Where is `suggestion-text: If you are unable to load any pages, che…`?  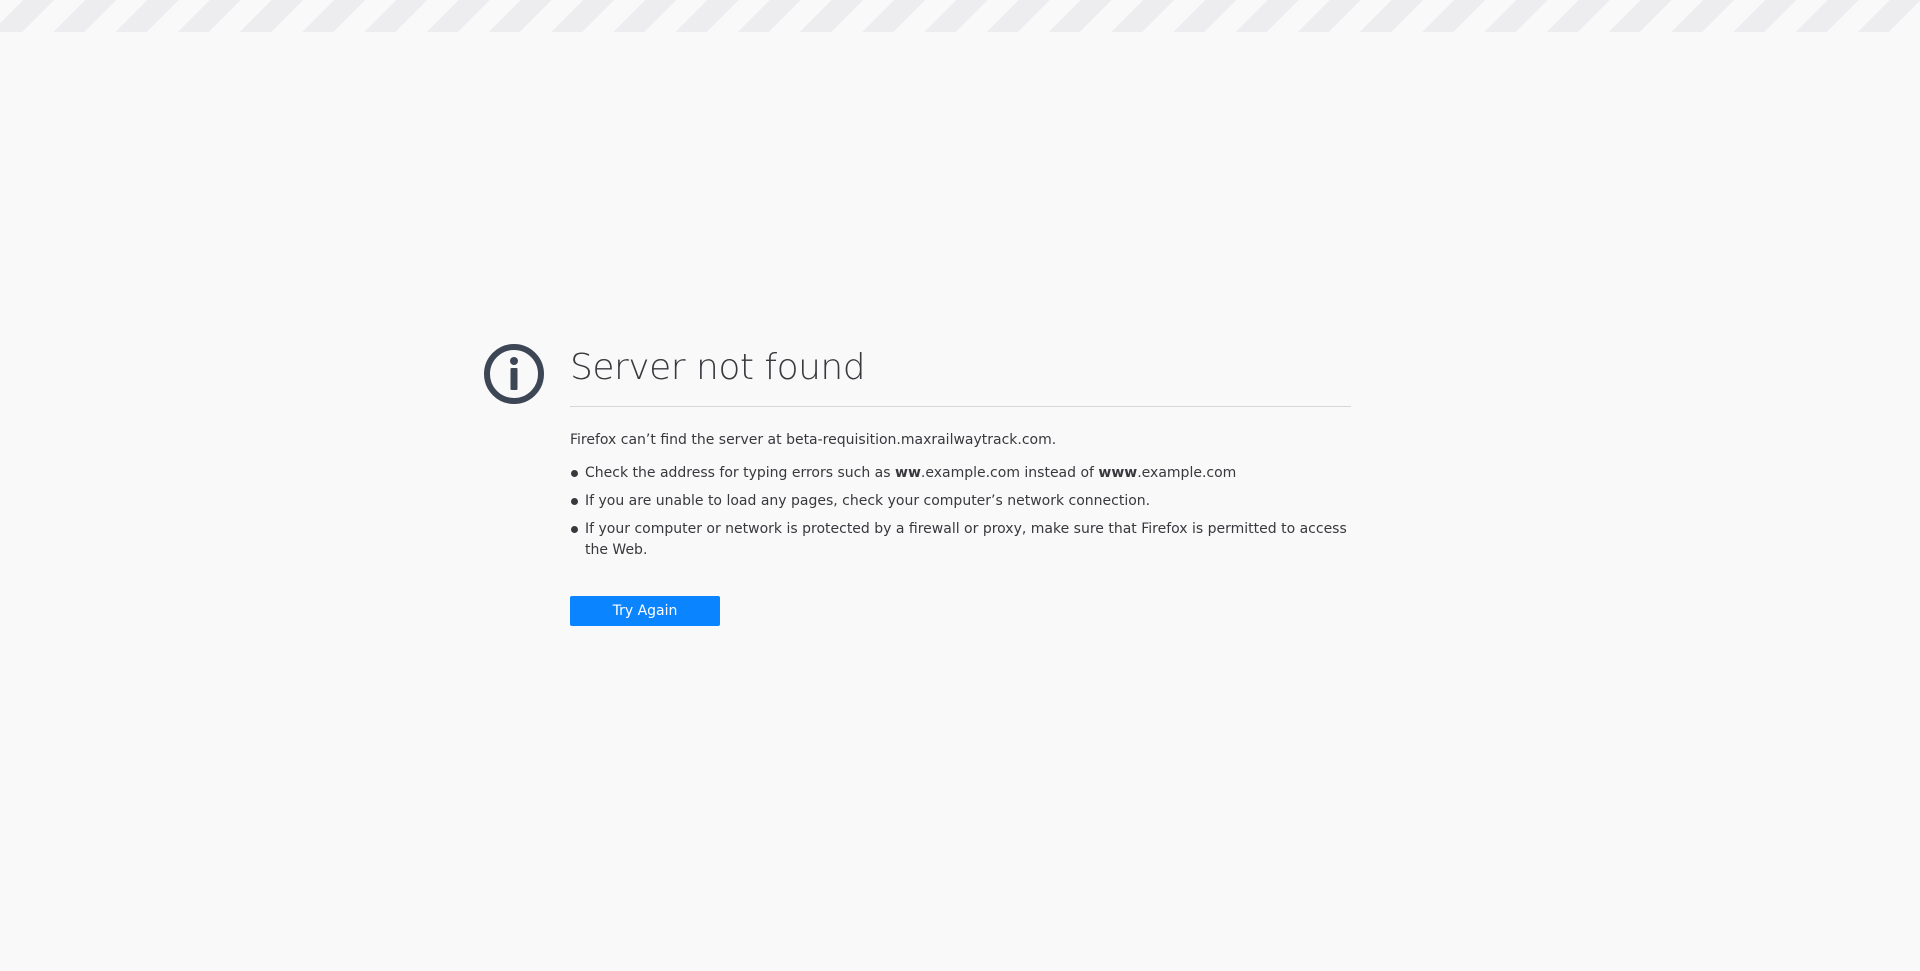 suggestion-text: If you are unable to load any pages, che… is located at coordinates (868, 501).